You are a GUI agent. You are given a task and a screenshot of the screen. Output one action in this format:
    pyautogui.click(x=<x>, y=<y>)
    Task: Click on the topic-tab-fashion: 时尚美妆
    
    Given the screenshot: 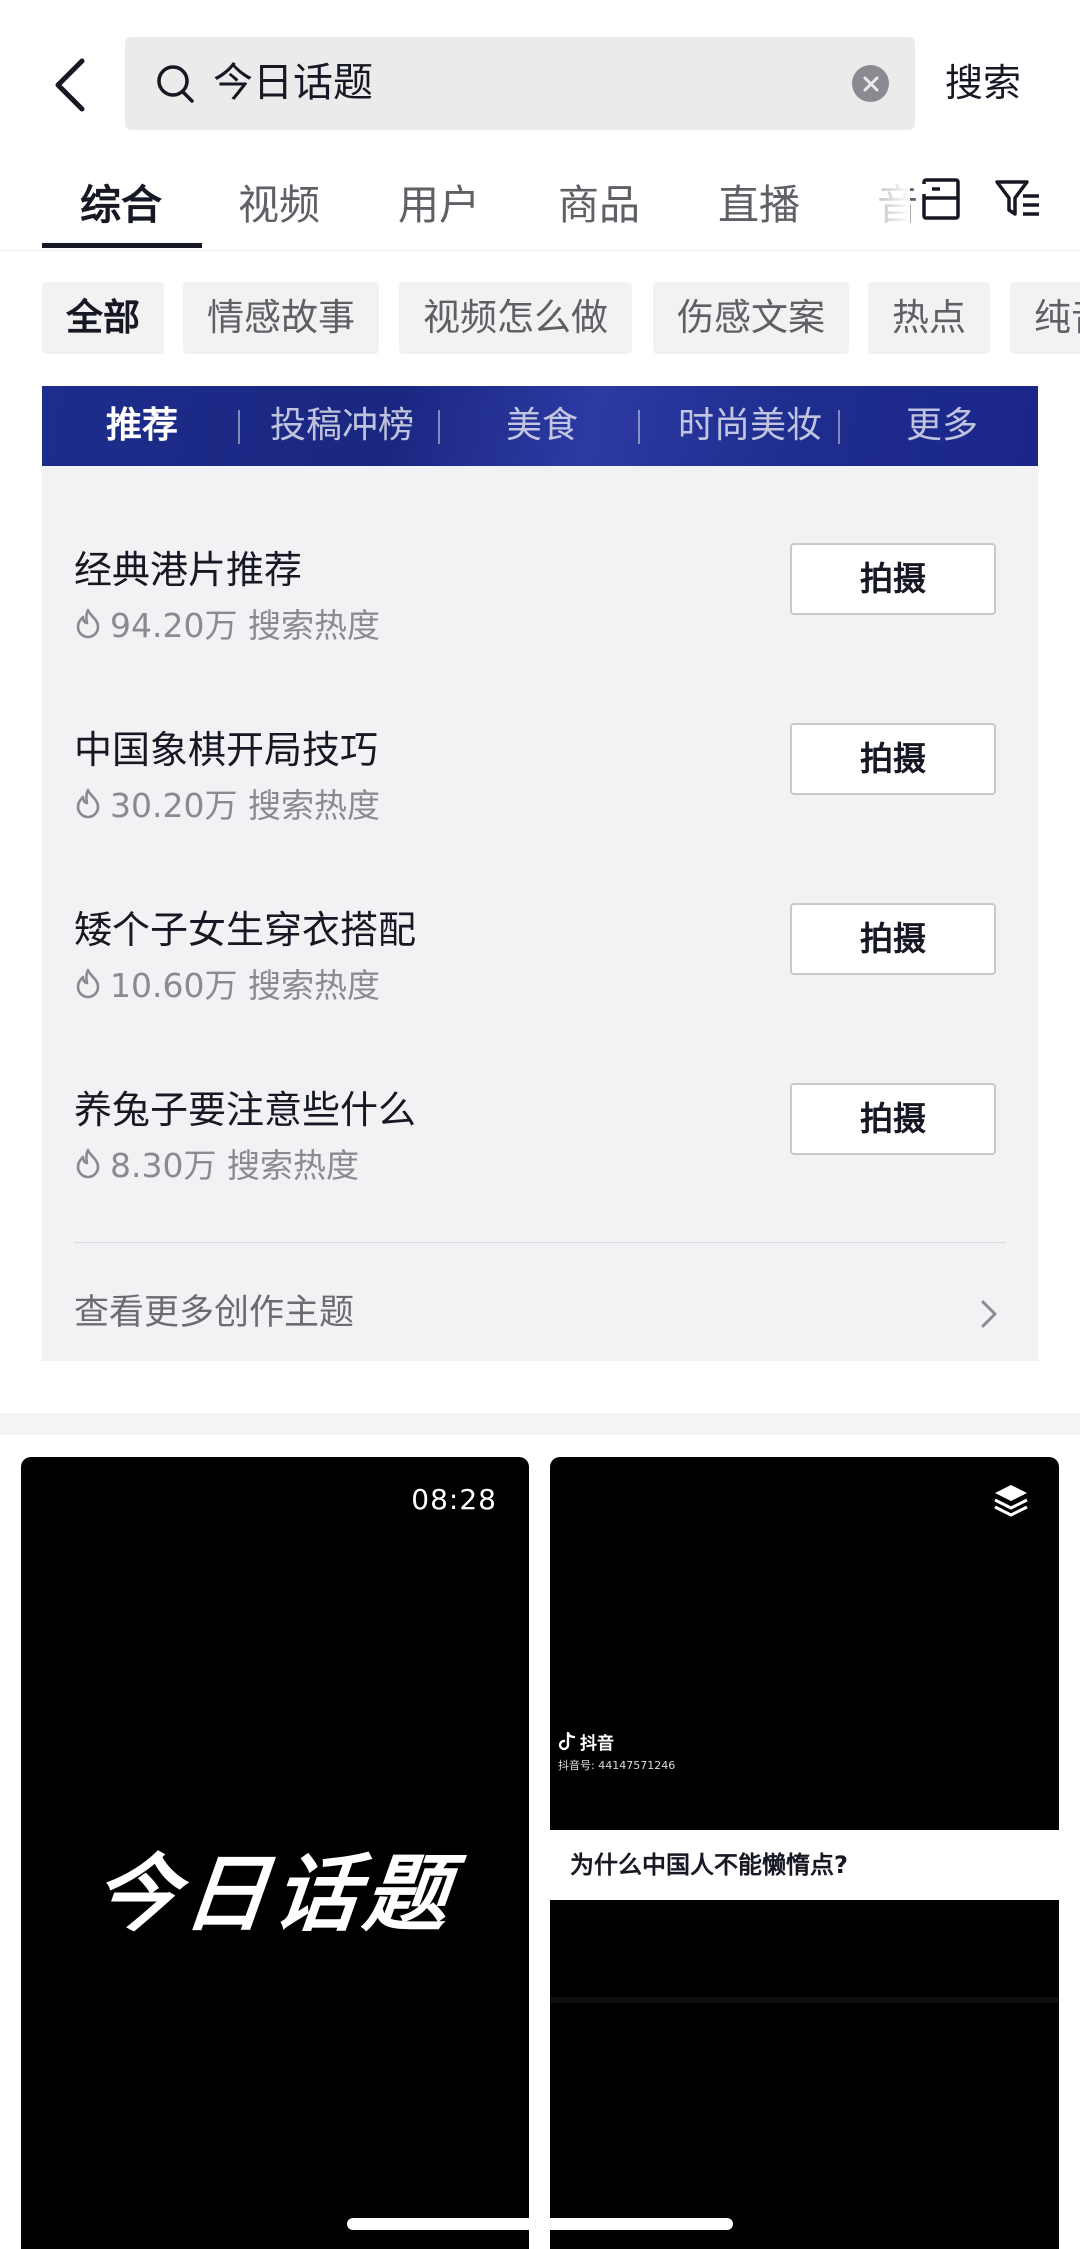 What is the action you would take?
    pyautogui.click(x=750, y=426)
    